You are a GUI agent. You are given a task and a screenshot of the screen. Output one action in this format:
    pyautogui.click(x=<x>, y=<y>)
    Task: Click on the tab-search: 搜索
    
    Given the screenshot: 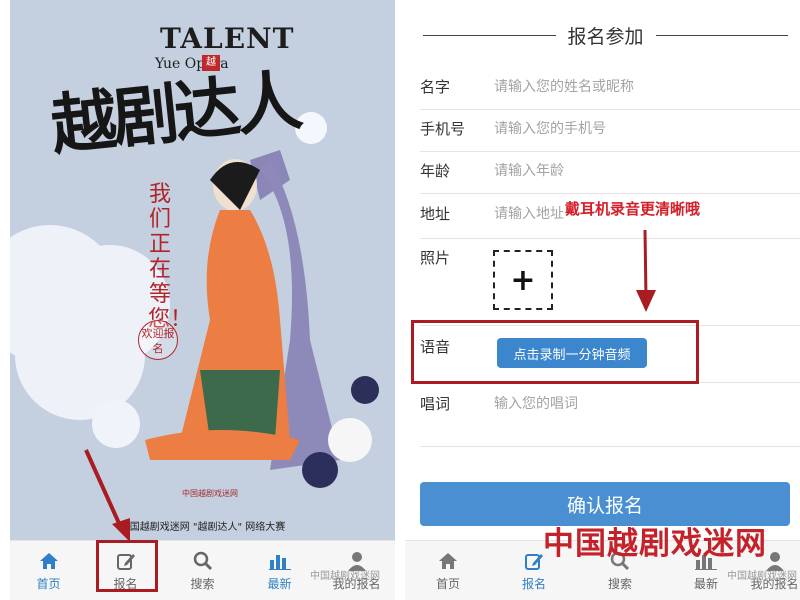 What is the action you would take?
    pyautogui.click(x=202, y=570)
    